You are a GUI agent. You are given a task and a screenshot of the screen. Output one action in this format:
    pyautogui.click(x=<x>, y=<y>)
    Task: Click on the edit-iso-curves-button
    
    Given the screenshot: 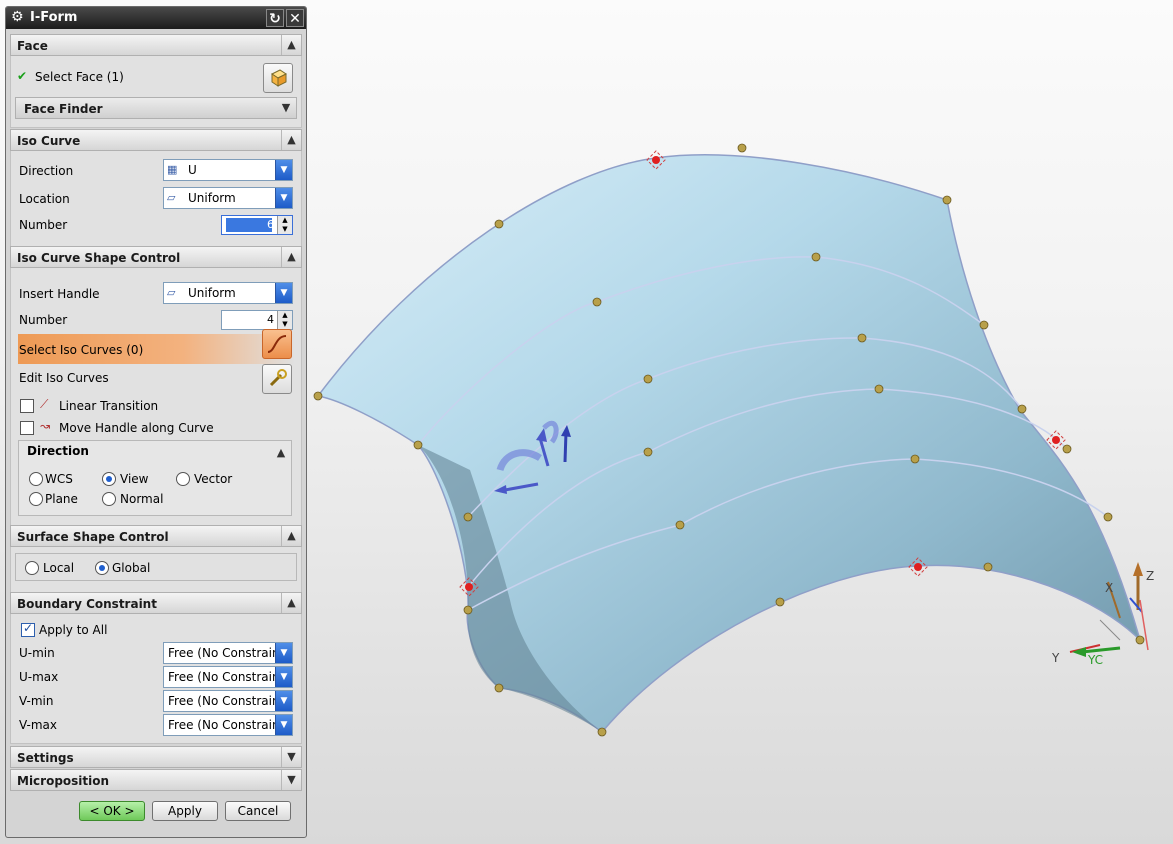 What is the action you would take?
    pyautogui.click(x=277, y=379)
    